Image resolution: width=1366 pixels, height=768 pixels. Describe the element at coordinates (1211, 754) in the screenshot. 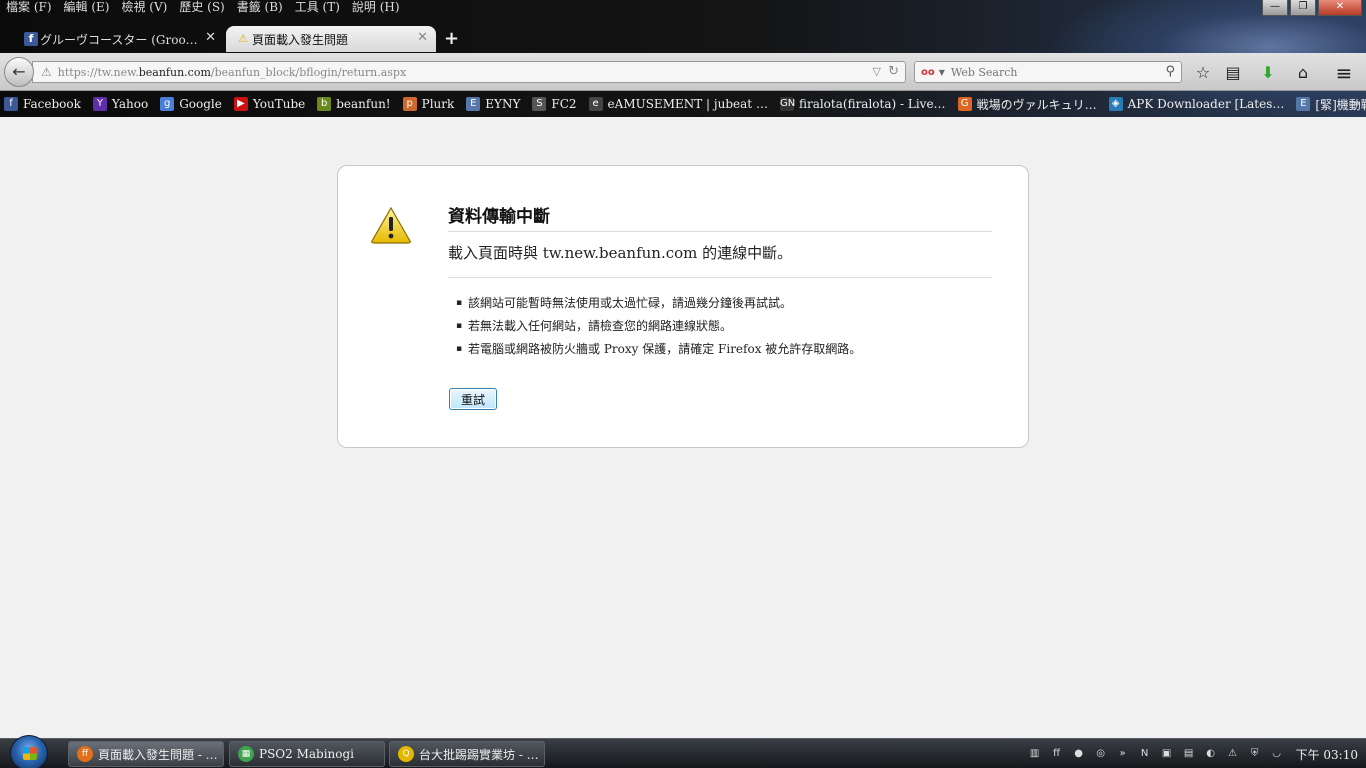

I see `tray-icon: ◐` at that location.